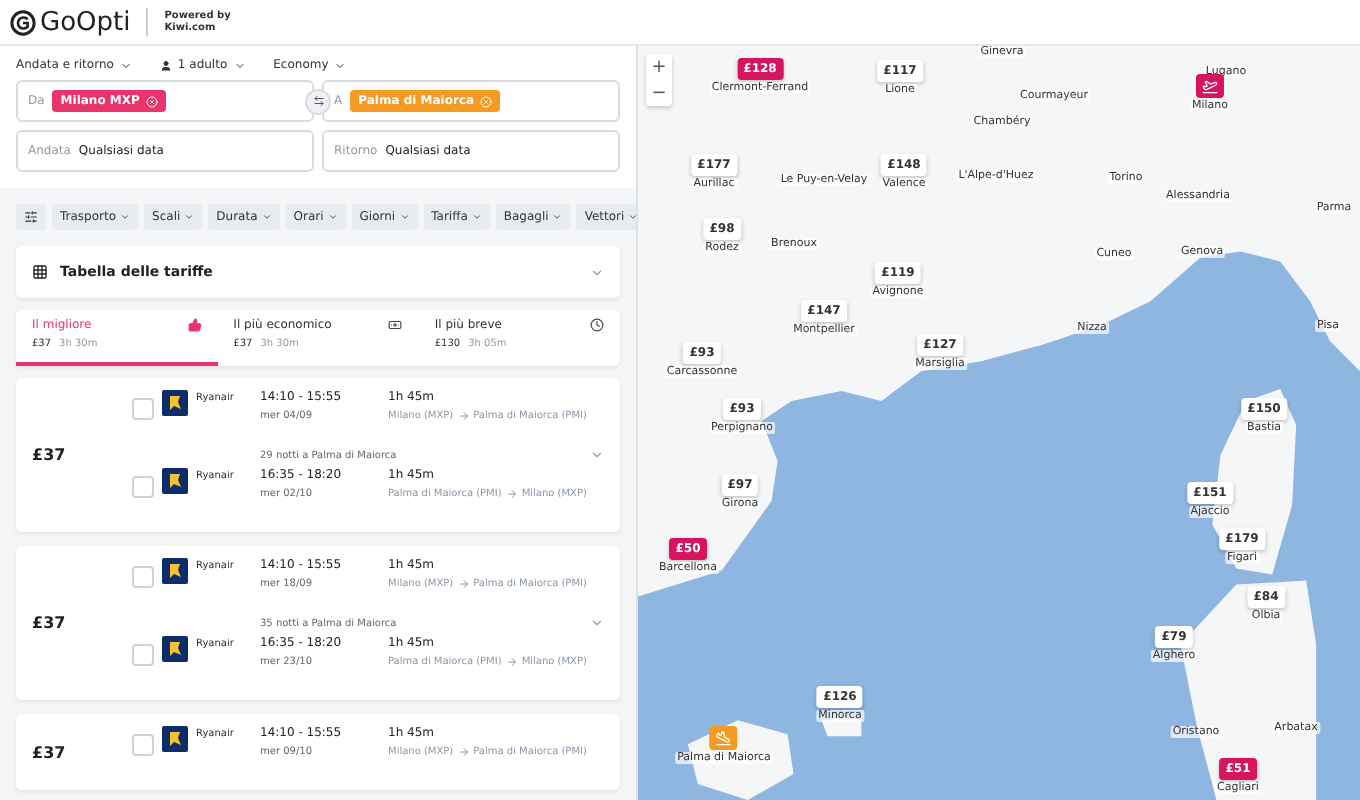  Describe the element at coordinates (395, 325) in the screenshot. I see `banknote-icon` at that location.